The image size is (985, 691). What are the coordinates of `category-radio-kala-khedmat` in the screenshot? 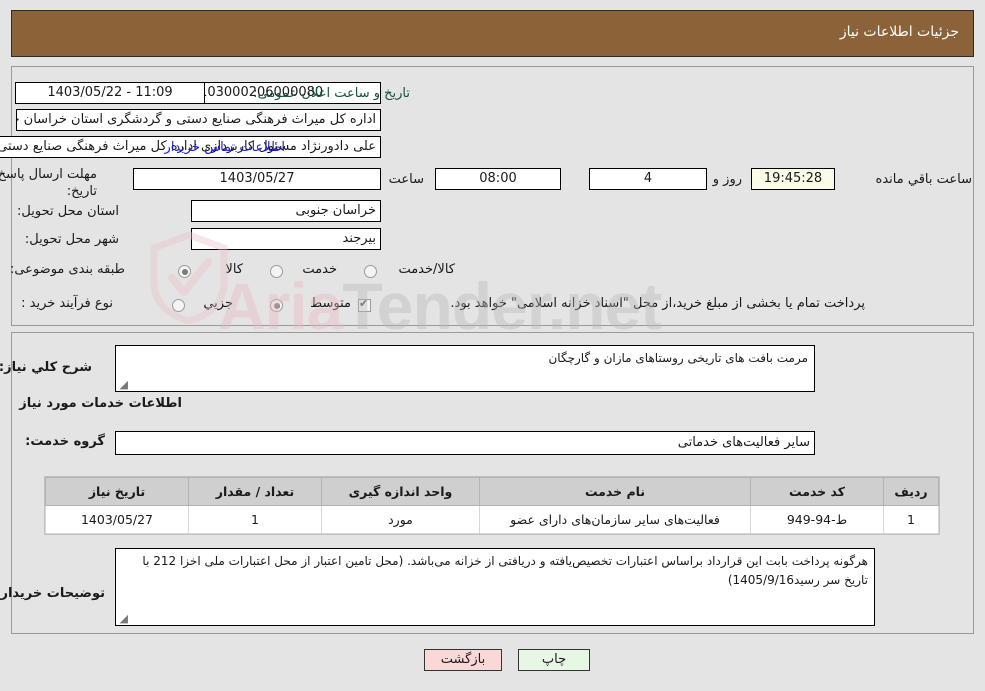 It's located at (370, 271).